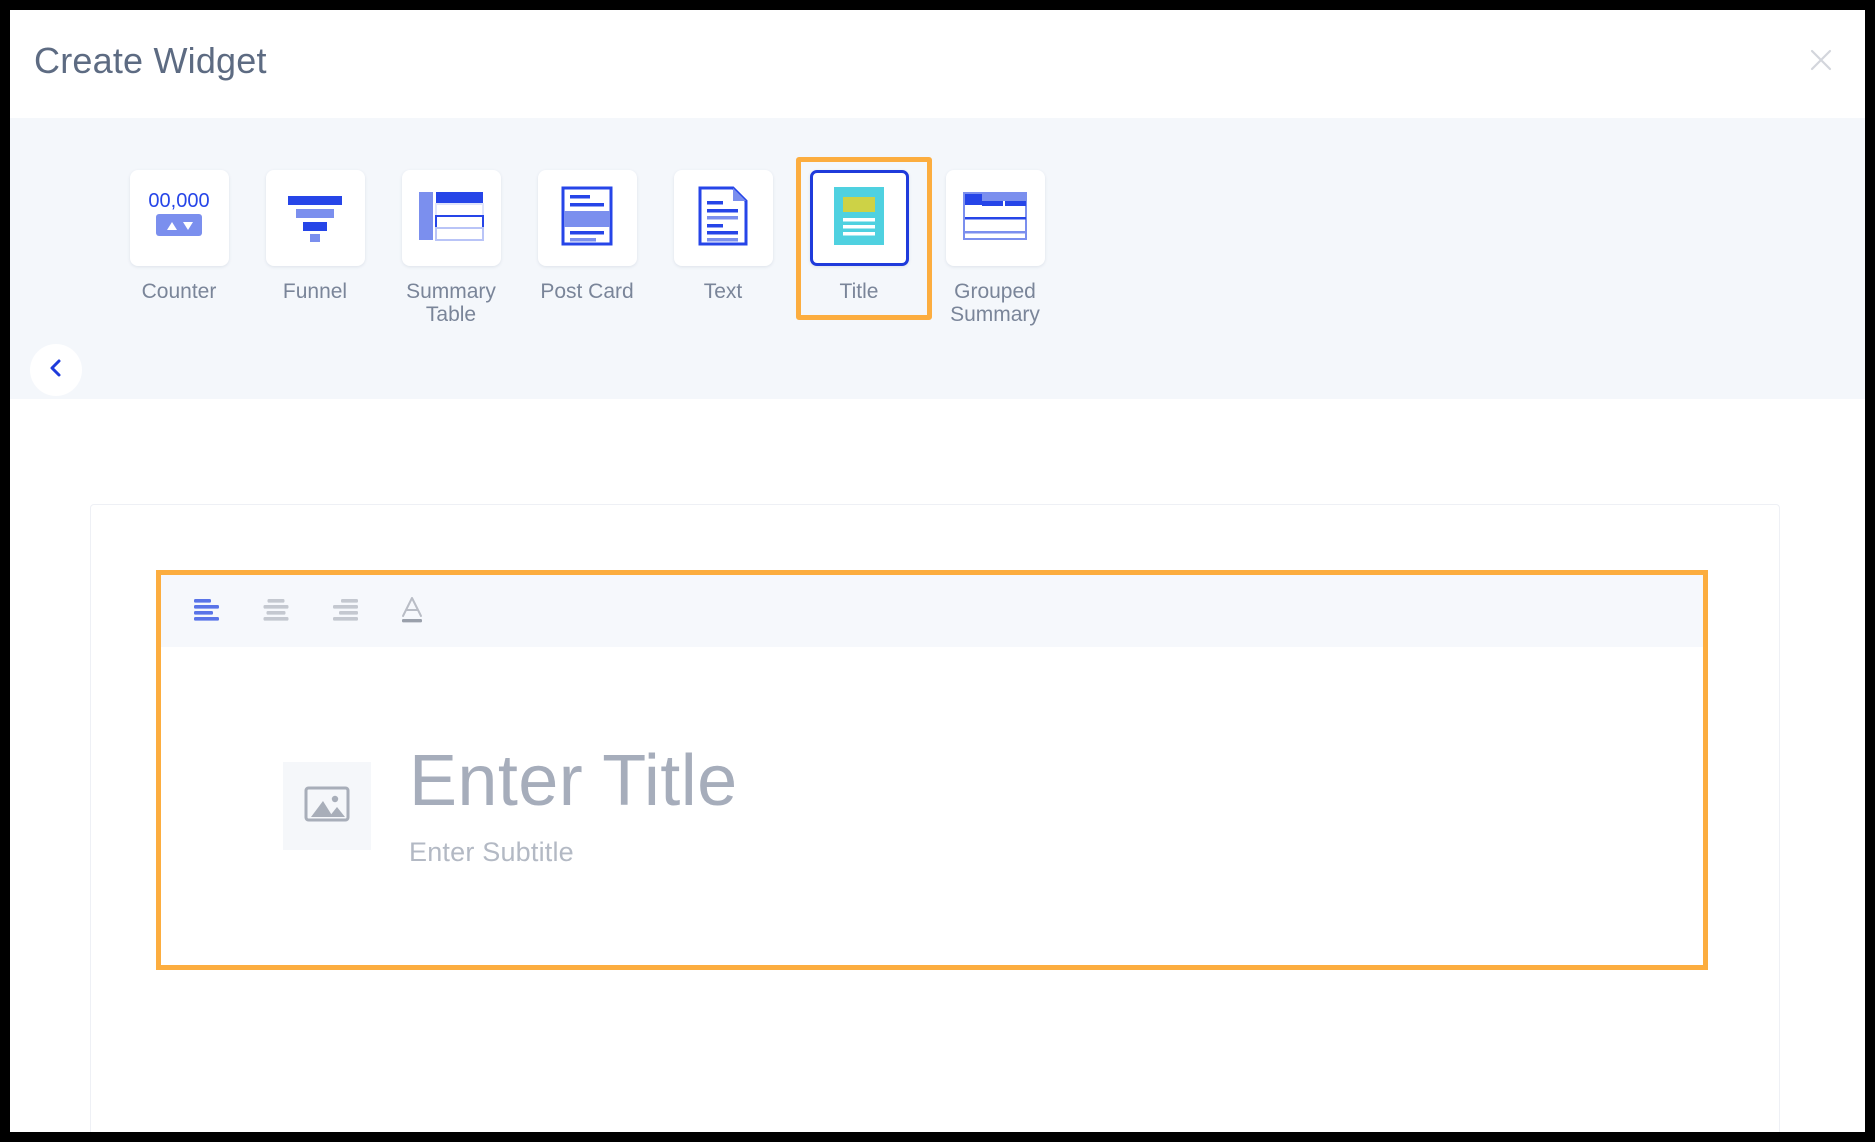  What do you see at coordinates (587, 291) in the screenshot?
I see `widget-type-label: Post Card` at bounding box center [587, 291].